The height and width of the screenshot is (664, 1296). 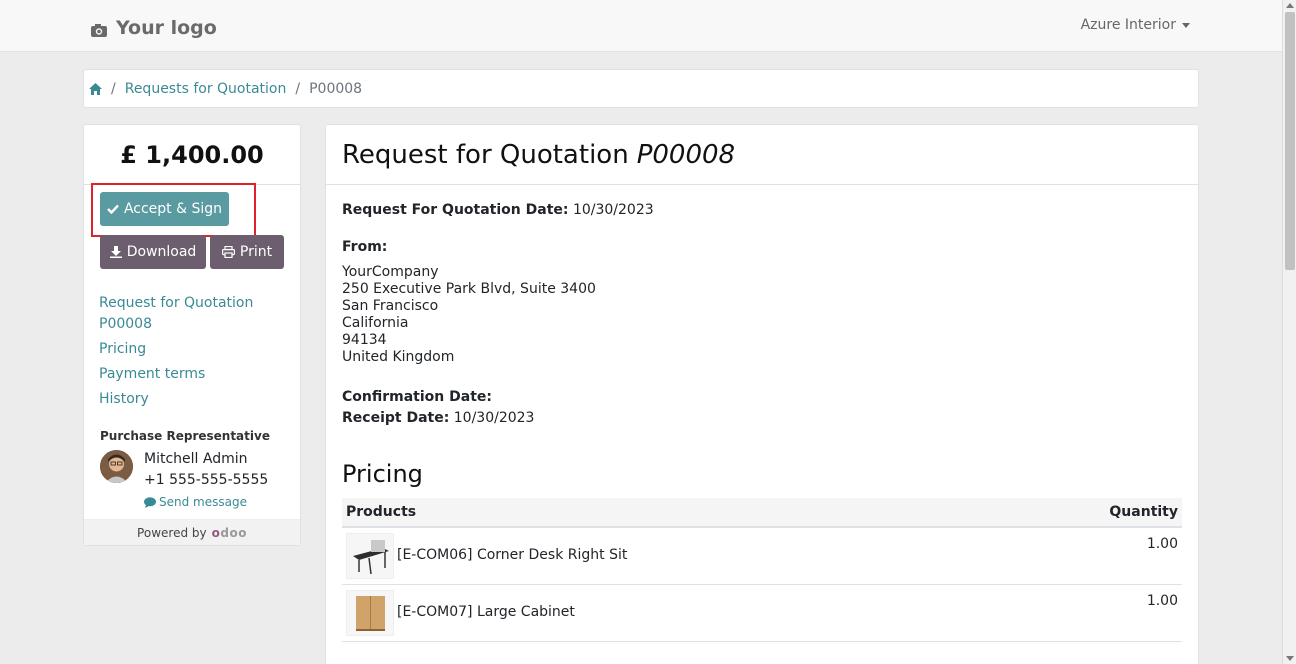 What do you see at coordinates (762, 155) in the screenshot?
I see `page-title: Request for Quotation P00008` at bounding box center [762, 155].